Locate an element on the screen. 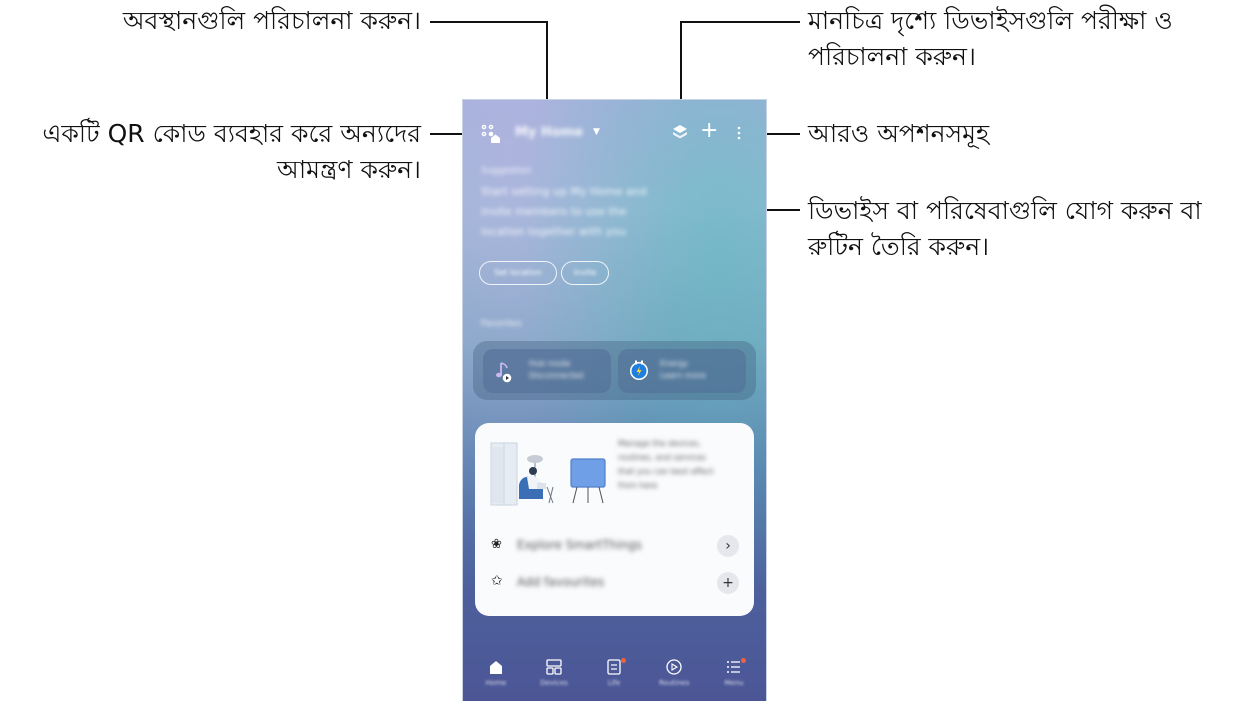  explore-label: Explore SmartThings is located at coordinates (579, 545).